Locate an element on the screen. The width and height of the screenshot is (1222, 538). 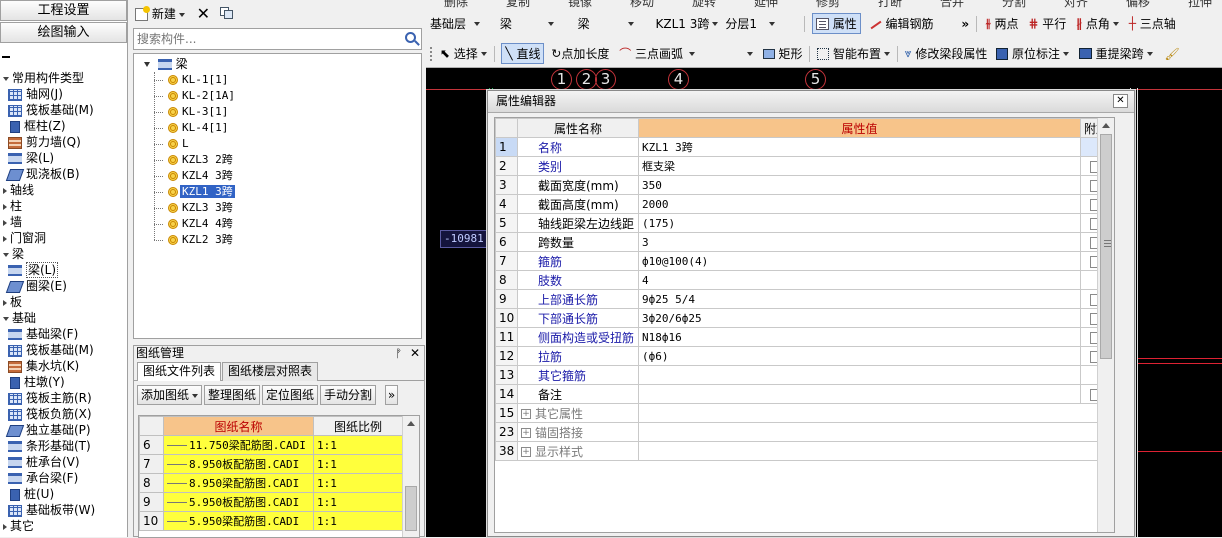
cut-tool-label: 移动 is located at coordinates (642, 4).